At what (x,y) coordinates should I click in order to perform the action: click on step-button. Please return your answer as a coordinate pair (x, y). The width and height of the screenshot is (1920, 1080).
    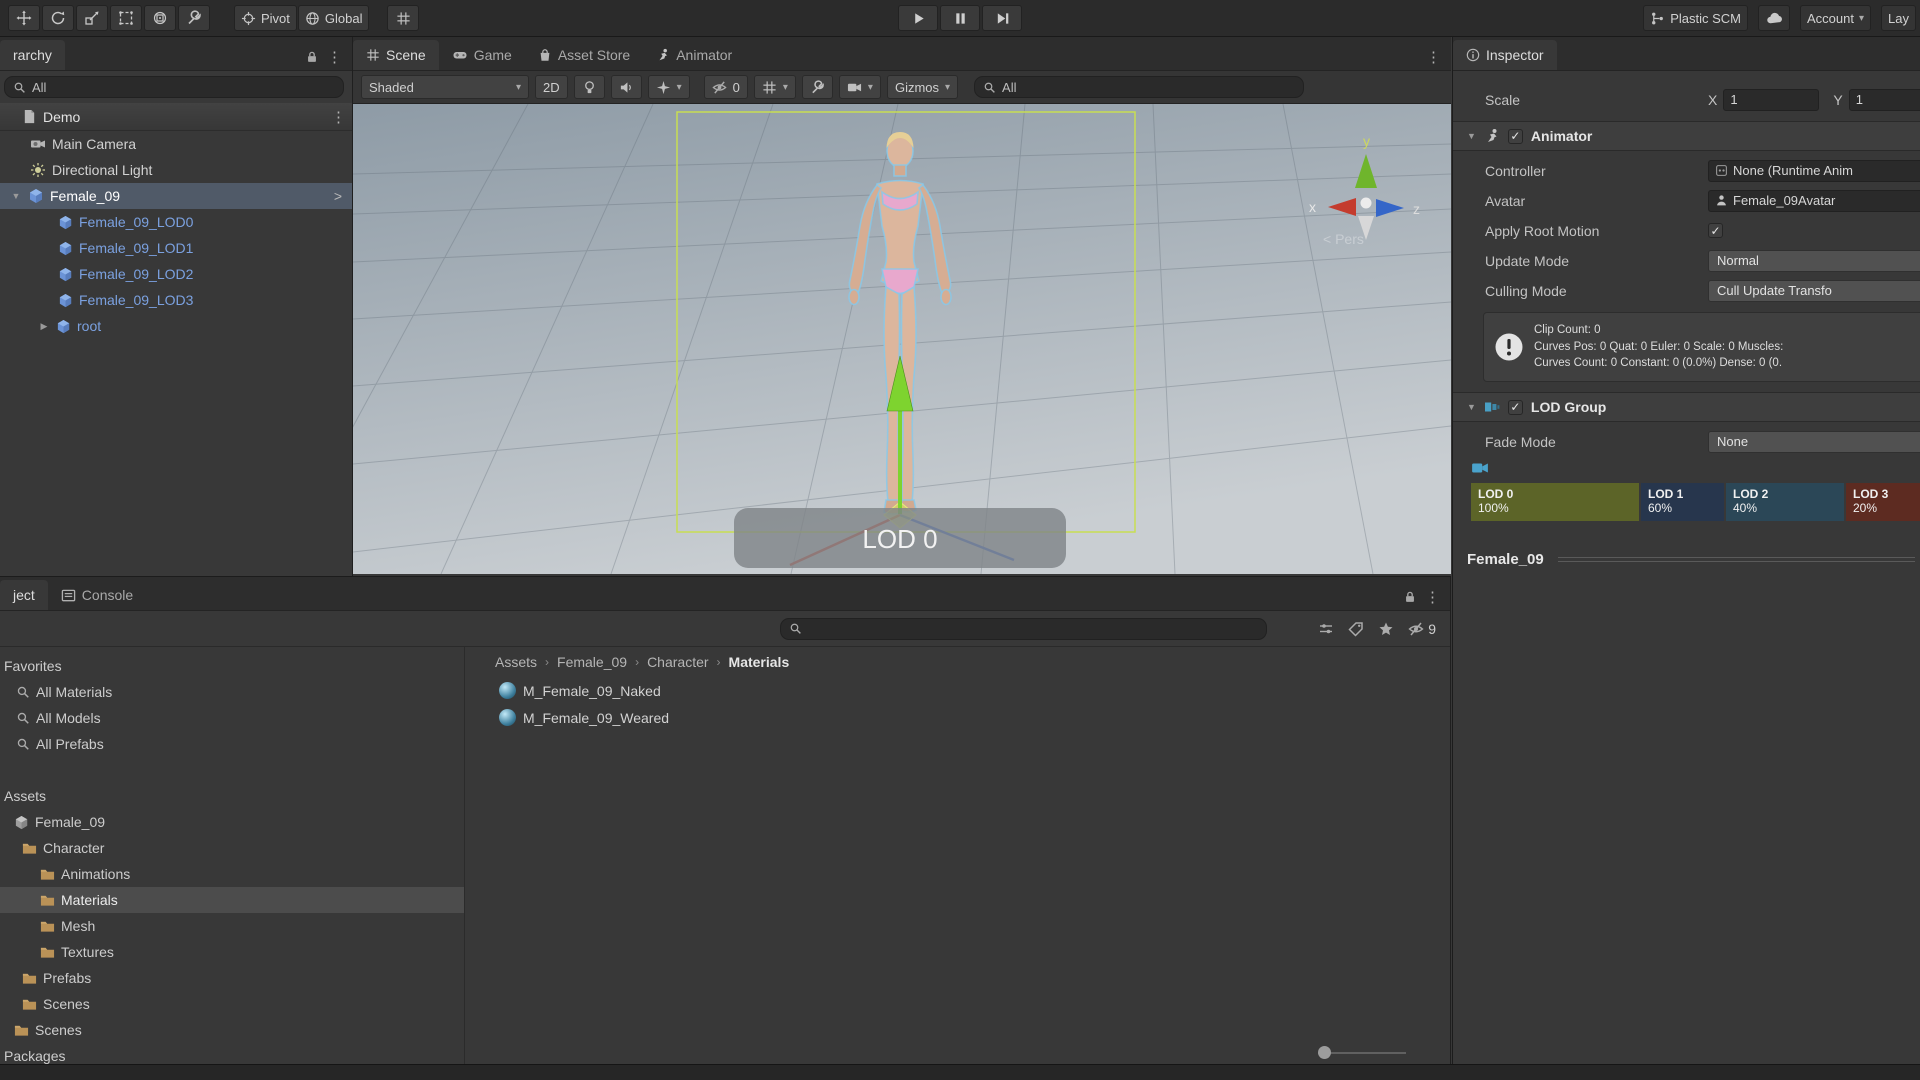
    Looking at the image, I should click on (1002, 18).